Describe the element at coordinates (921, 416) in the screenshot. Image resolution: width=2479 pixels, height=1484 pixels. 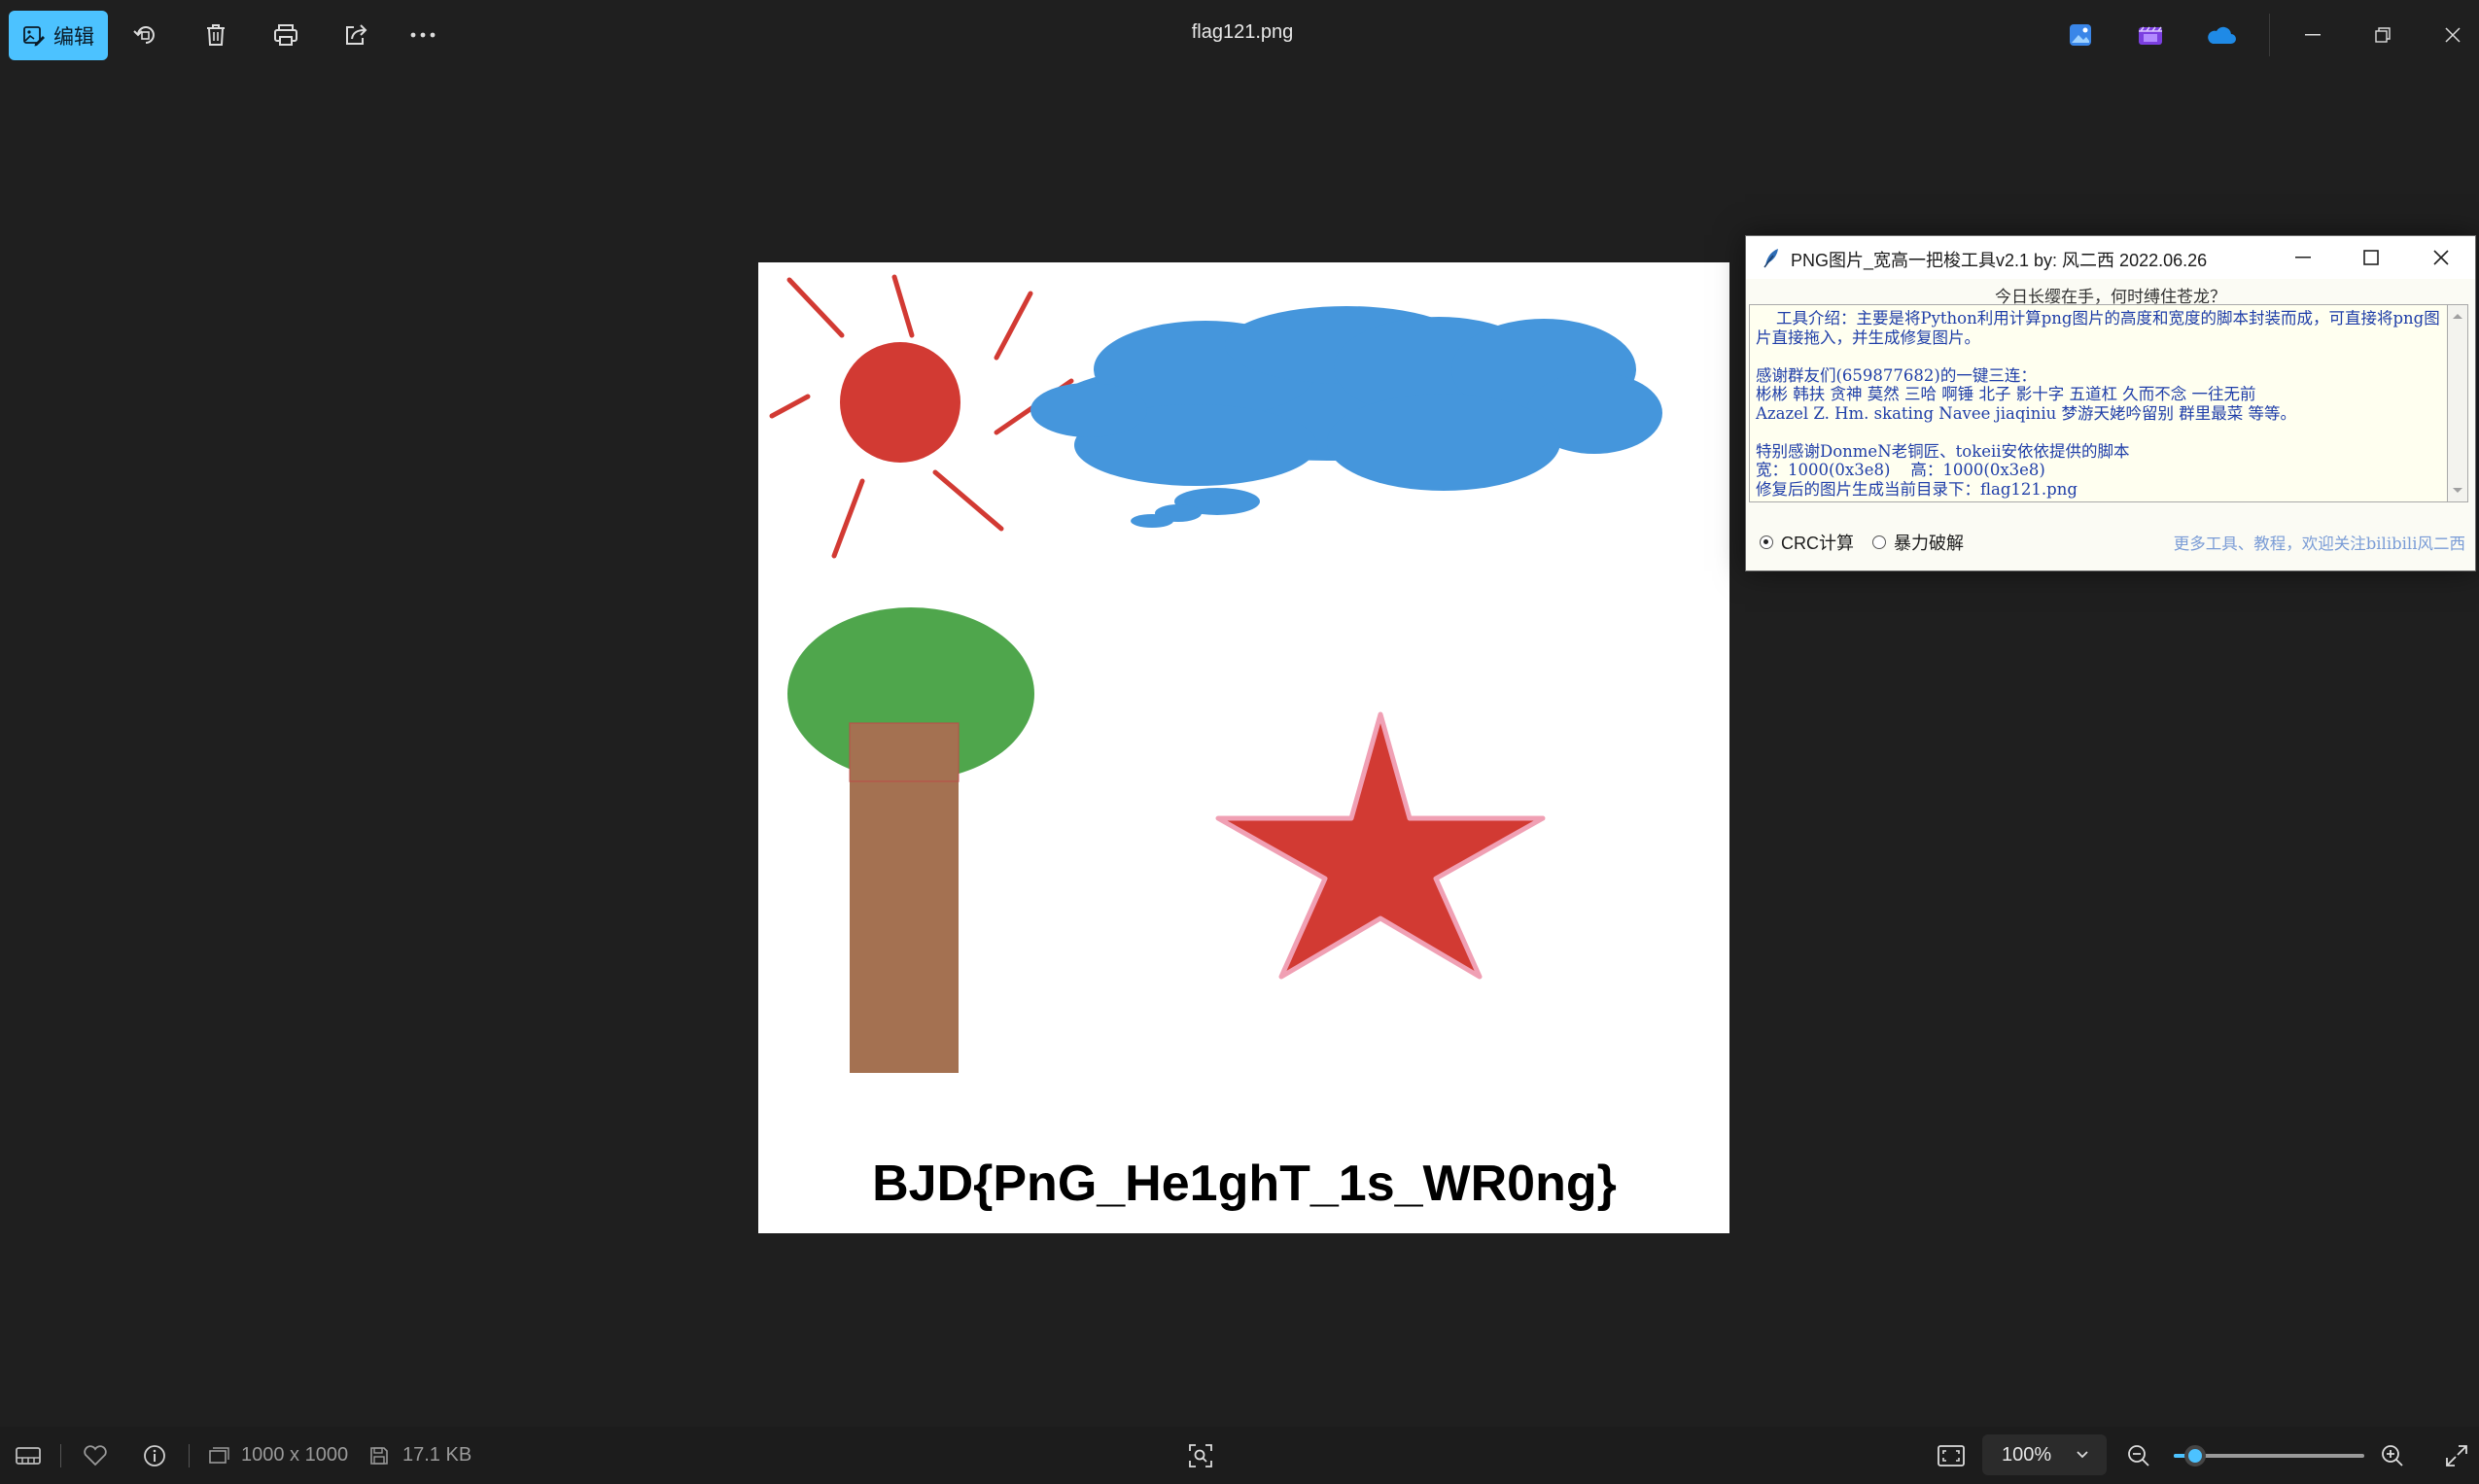
I see `sun` at that location.